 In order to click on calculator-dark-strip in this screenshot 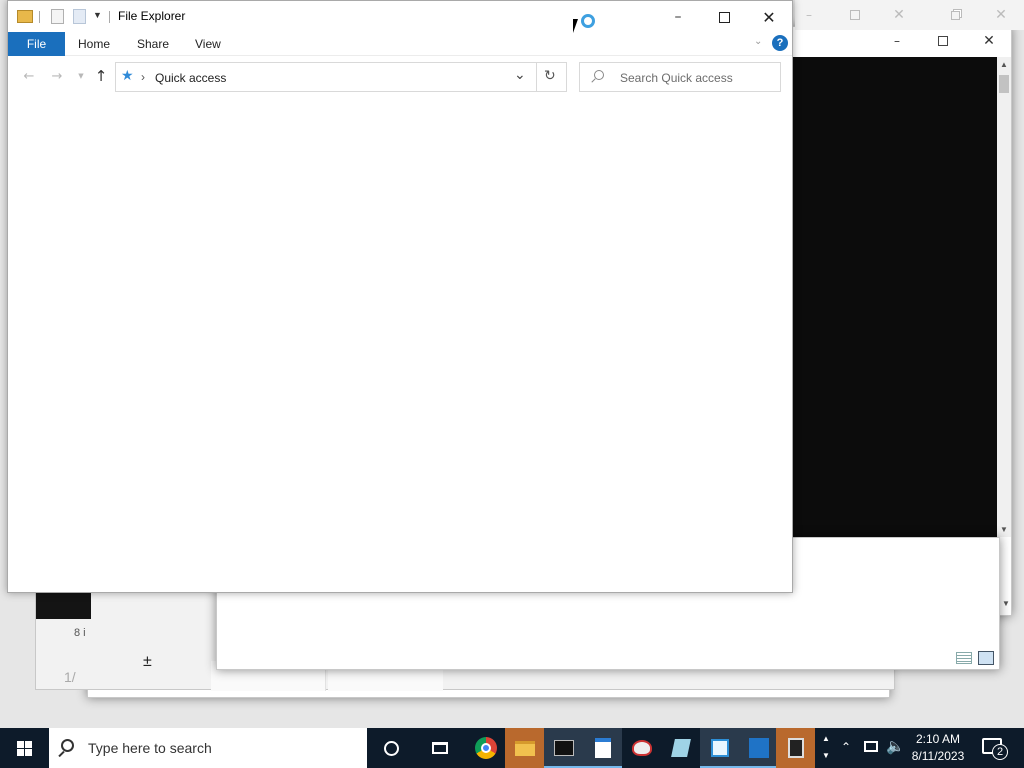, I will do `click(63, 605)`.